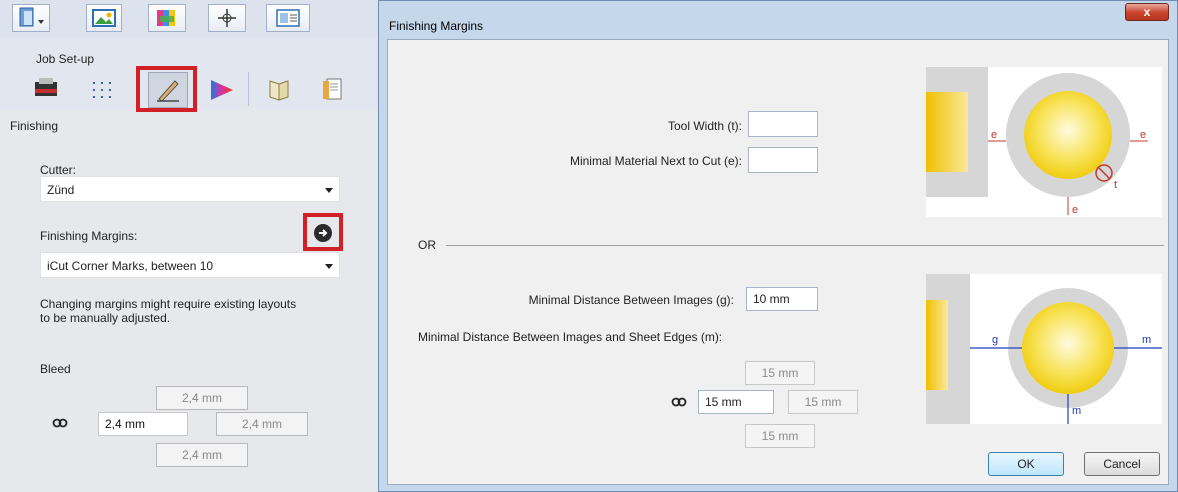  Describe the element at coordinates (1115, 185) in the screenshot. I see `t-label: t` at that location.